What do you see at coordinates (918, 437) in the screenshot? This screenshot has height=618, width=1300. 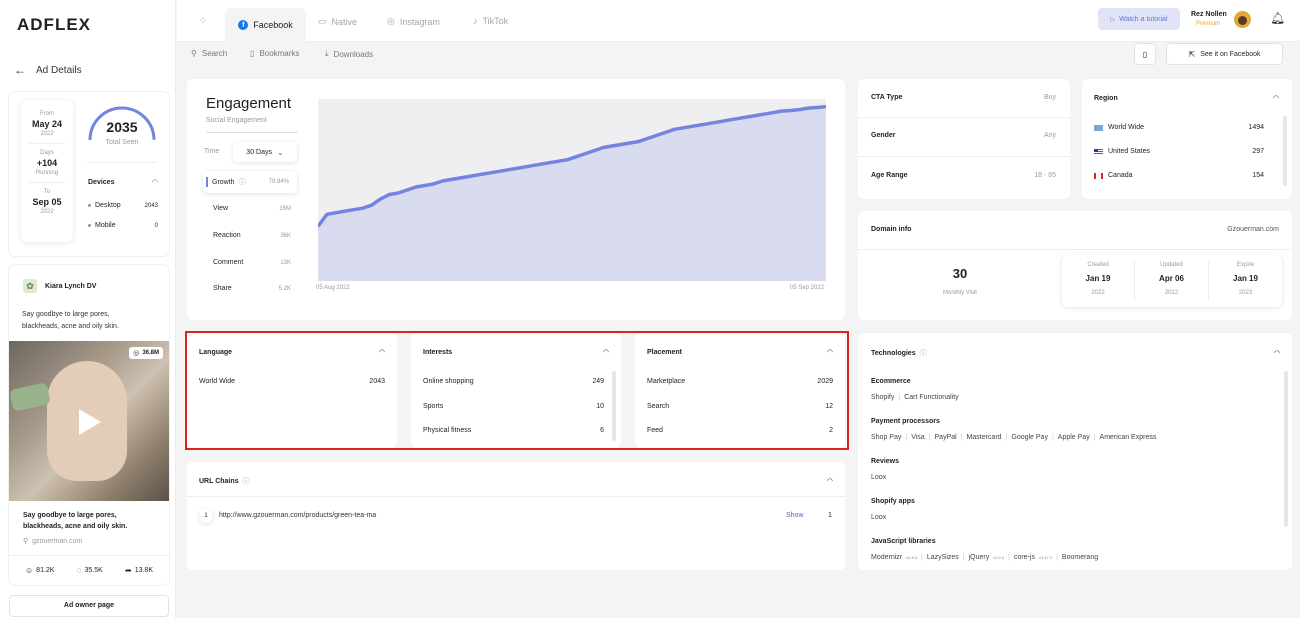 I see `tech-item: Visa` at bounding box center [918, 437].